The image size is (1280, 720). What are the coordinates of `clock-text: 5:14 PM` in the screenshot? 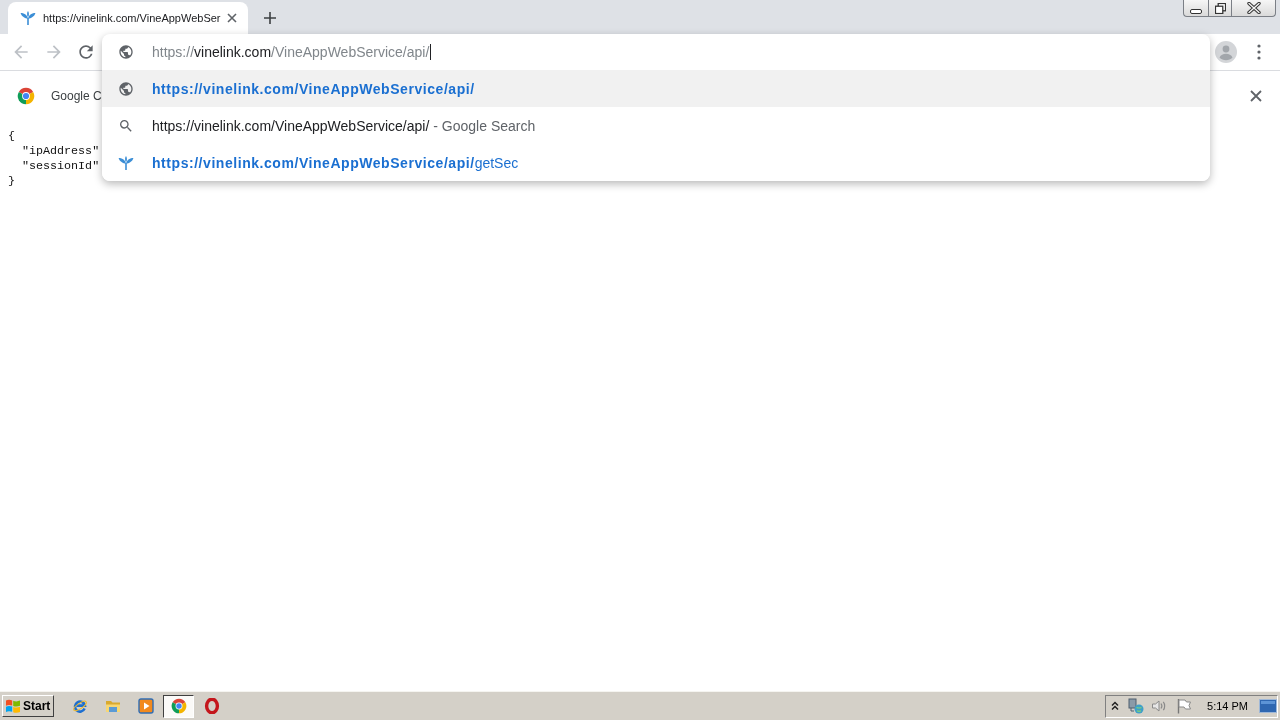 It's located at (1227, 706).